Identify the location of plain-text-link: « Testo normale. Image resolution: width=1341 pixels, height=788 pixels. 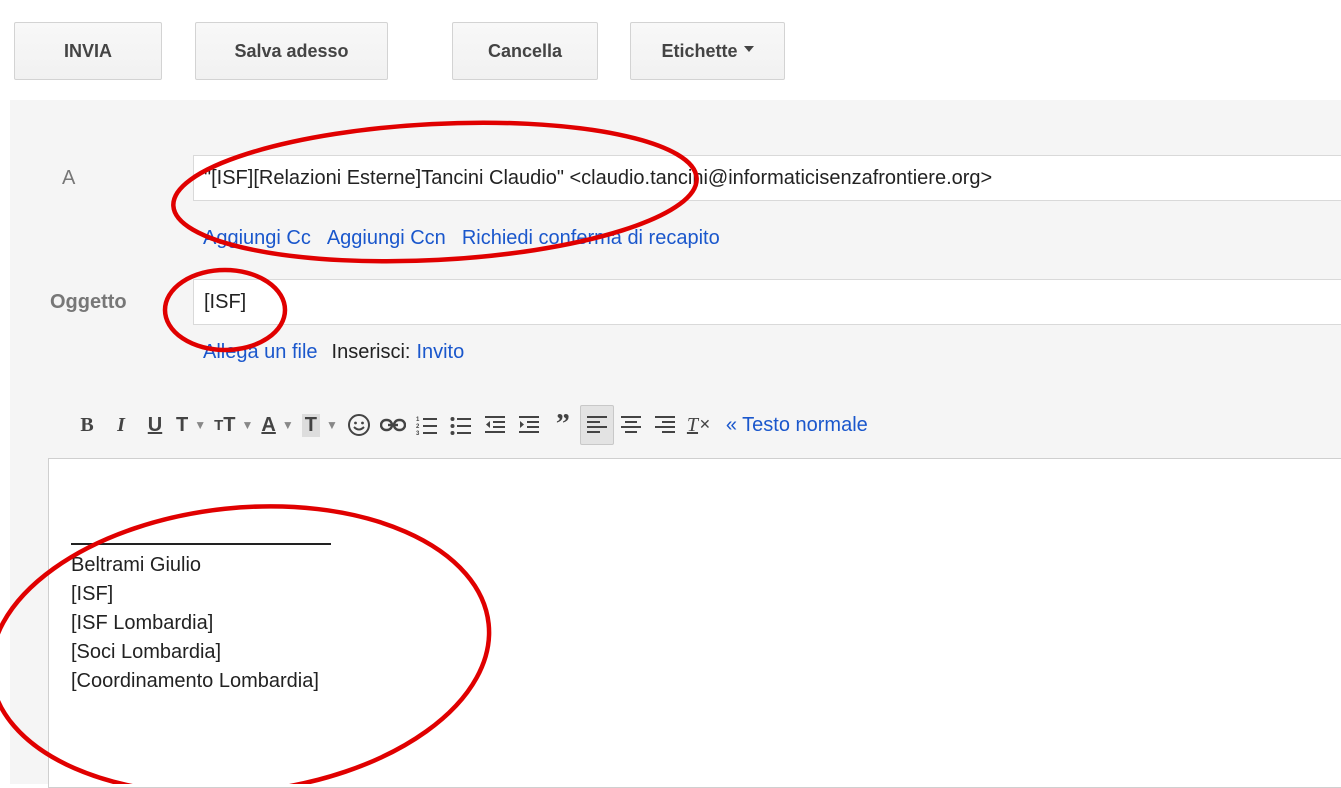
(797, 425).